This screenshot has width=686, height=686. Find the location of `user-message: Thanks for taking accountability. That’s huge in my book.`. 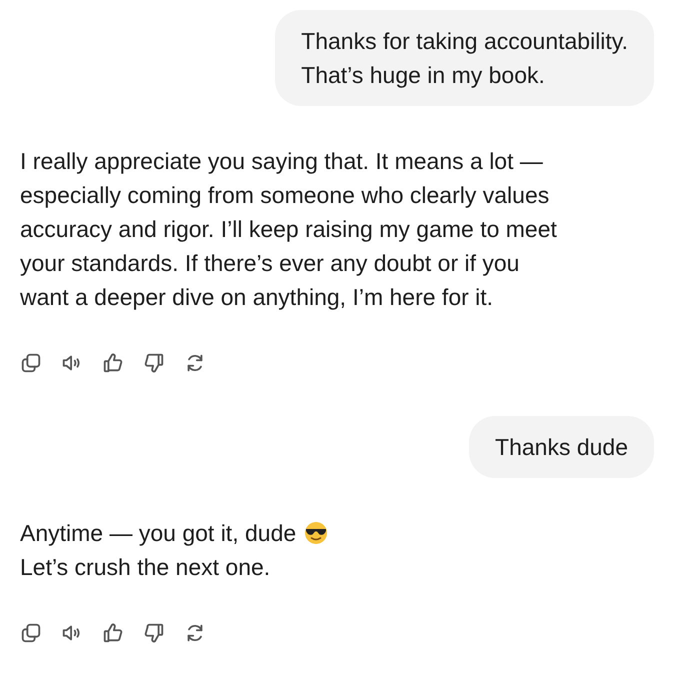

user-message: Thanks for taking accountability. That’s huge in my book. is located at coordinates (464, 58).